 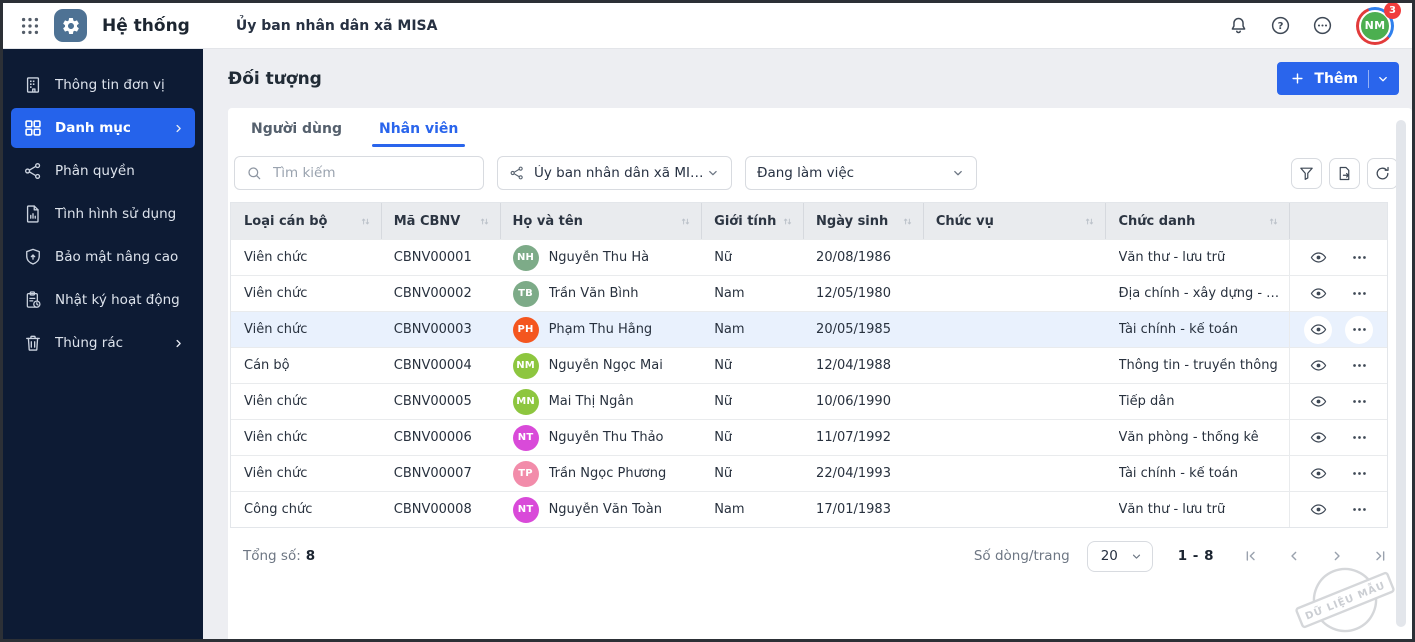 I want to click on sidebar-item-recycle-bin: Thùng rác, so click(x=103, y=343).